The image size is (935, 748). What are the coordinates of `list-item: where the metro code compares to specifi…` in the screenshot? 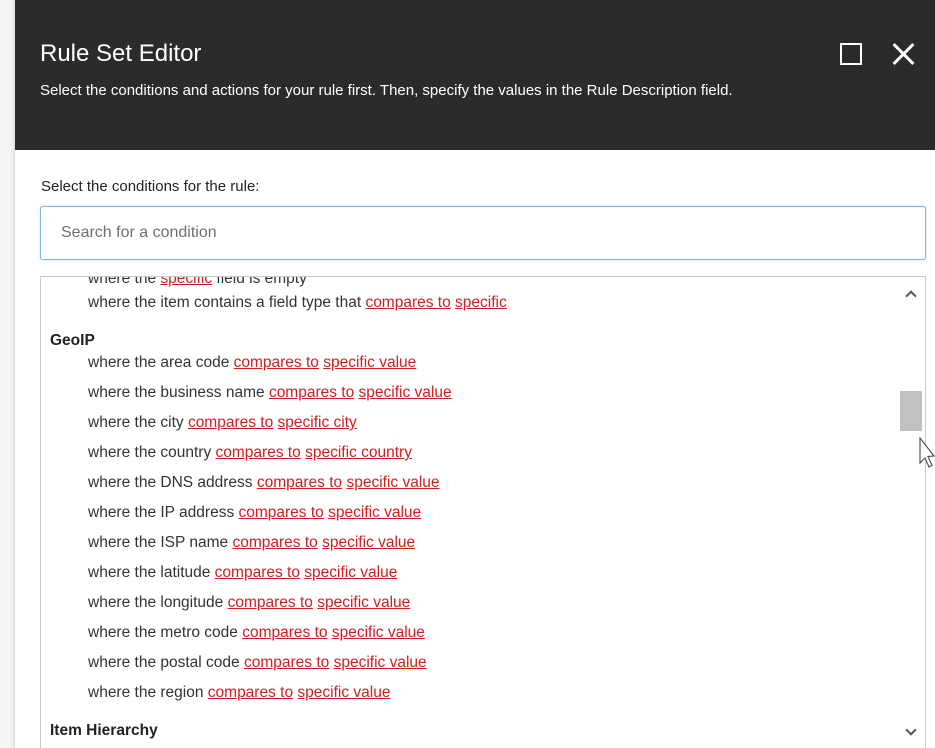 It's located at (256, 633).